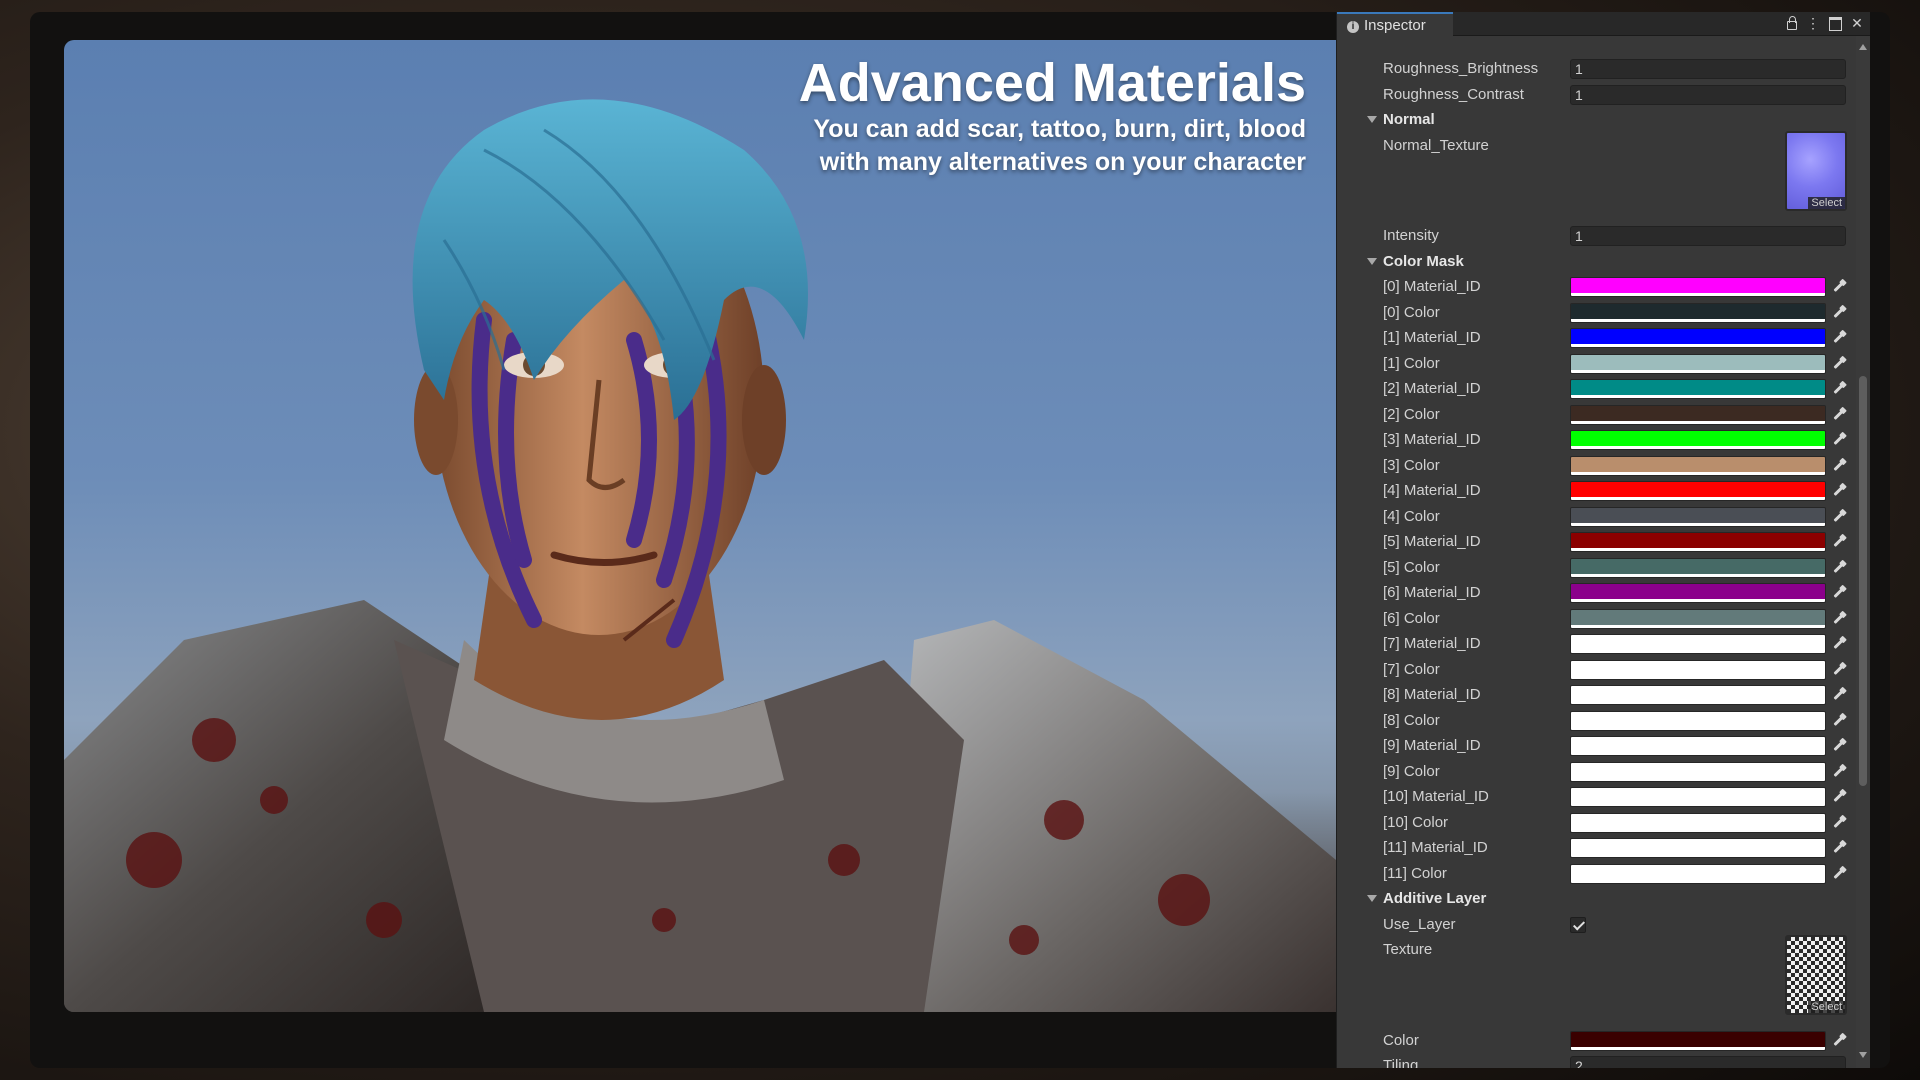  What do you see at coordinates (1824, 23) in the screenshot?
I see `tab-window-controls: ⋮ ✕` at bounding box center [1824, 23].